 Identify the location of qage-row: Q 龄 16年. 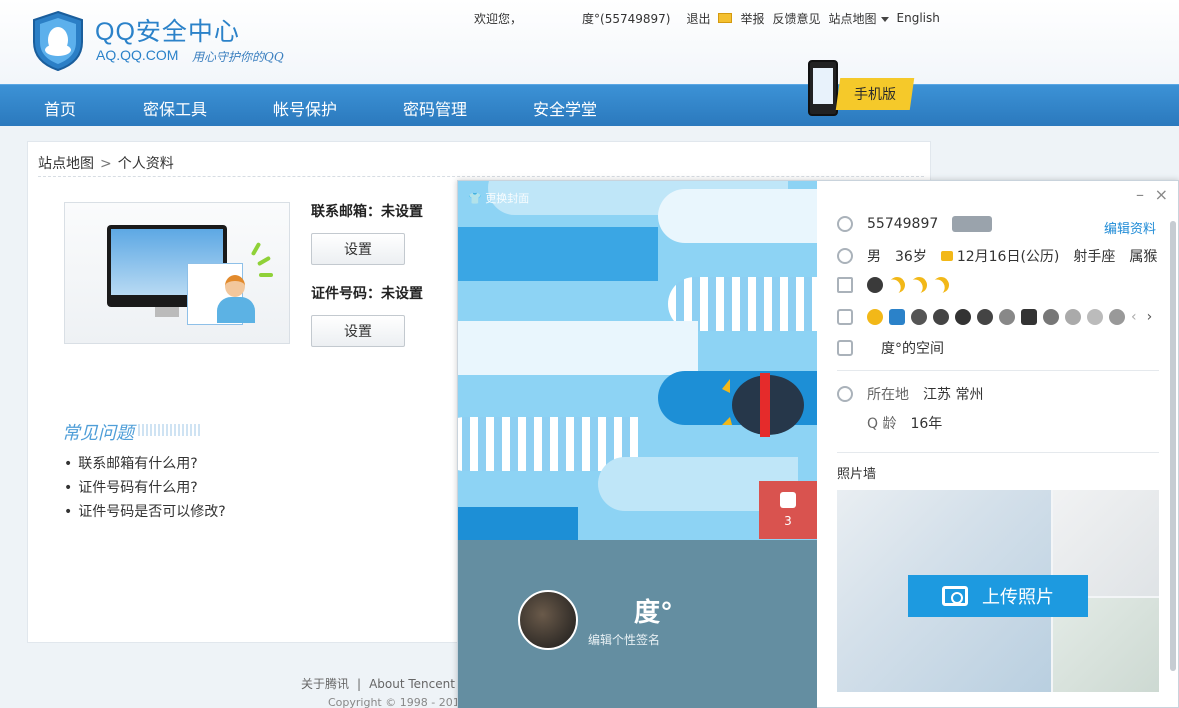
(911, 423).